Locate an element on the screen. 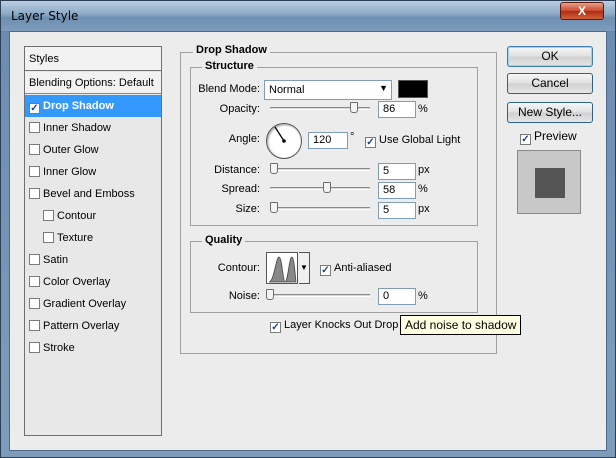 This screenshot has height=458, width=616. texture-checkbox is located at coordinates (48, 237).